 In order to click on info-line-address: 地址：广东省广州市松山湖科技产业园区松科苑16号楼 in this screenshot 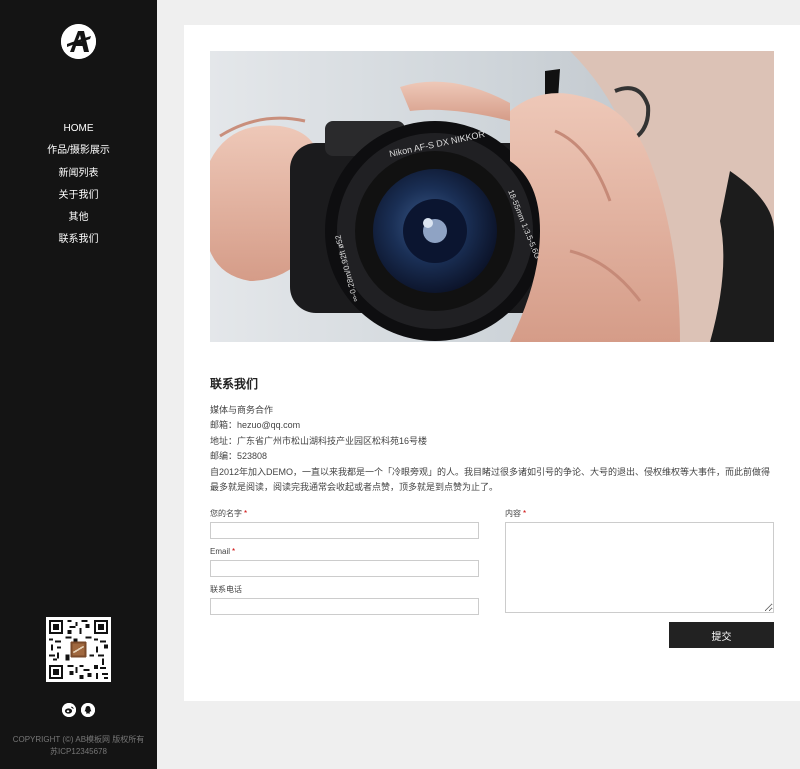, I will do `click(319, 440)`.